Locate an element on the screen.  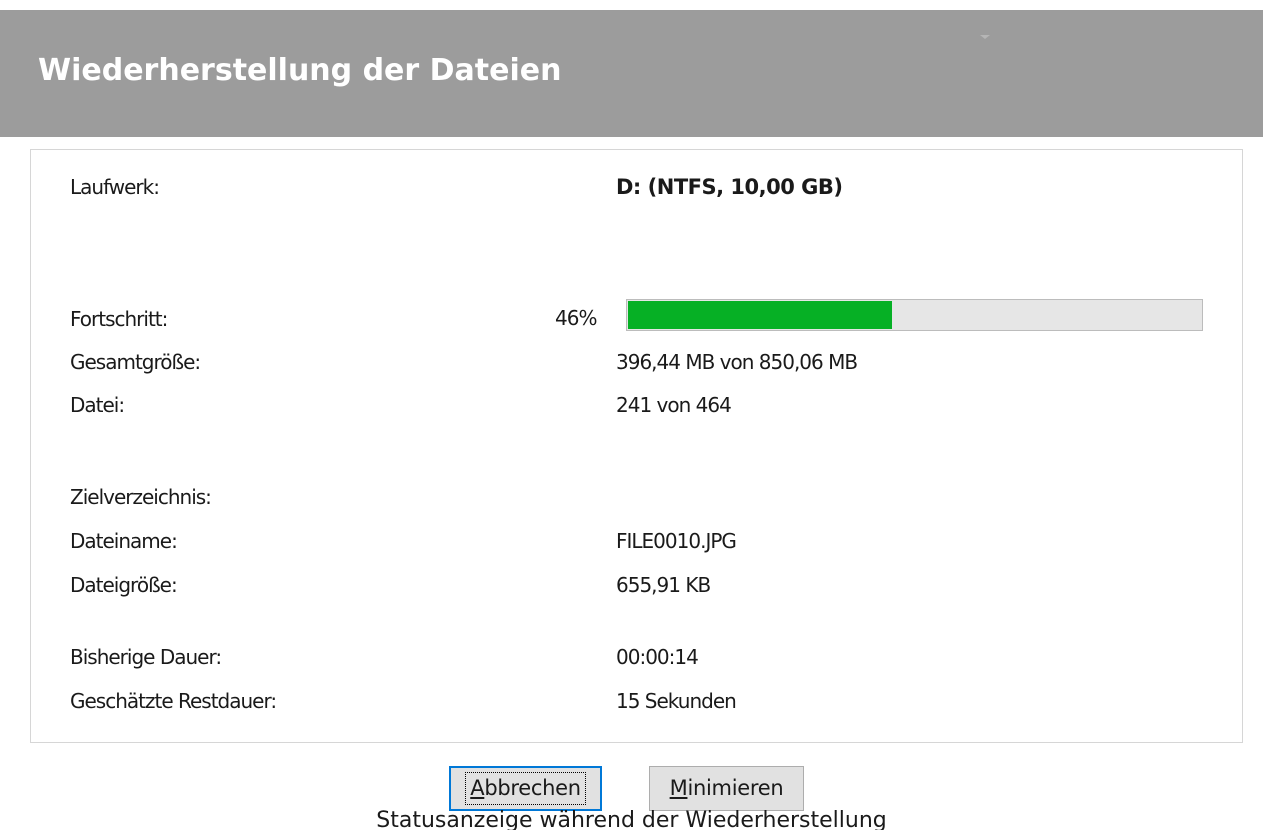
elapsed-value: 00:00:14 is located at coordinates (657, 657).